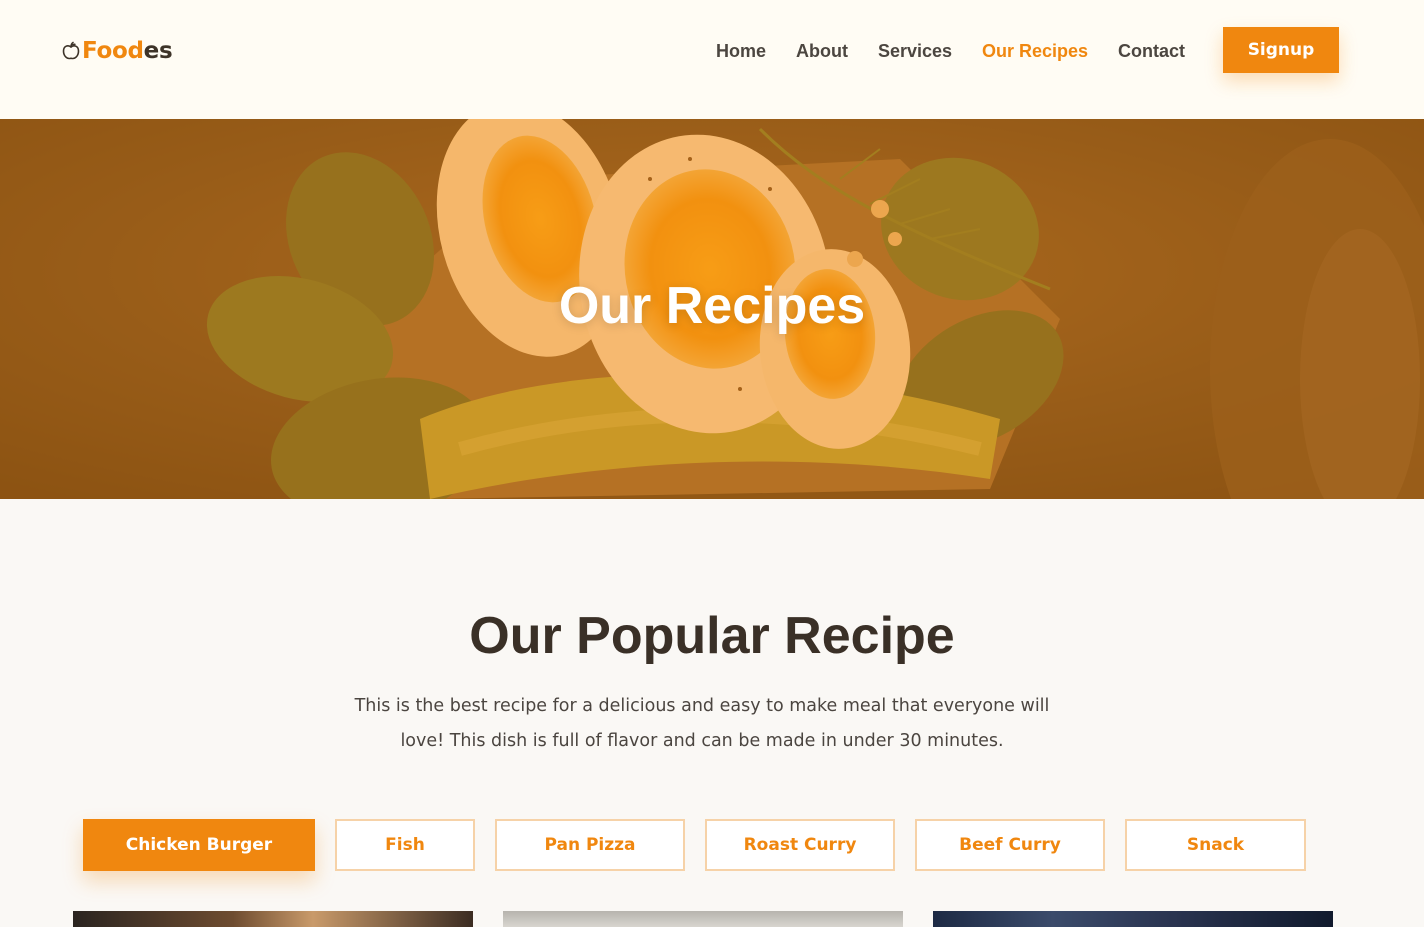 The image size is (1424, 927). Describe the element at coordinates (712, 306) in the screenshot. I see `hero-title: Our Recipes` at that location.